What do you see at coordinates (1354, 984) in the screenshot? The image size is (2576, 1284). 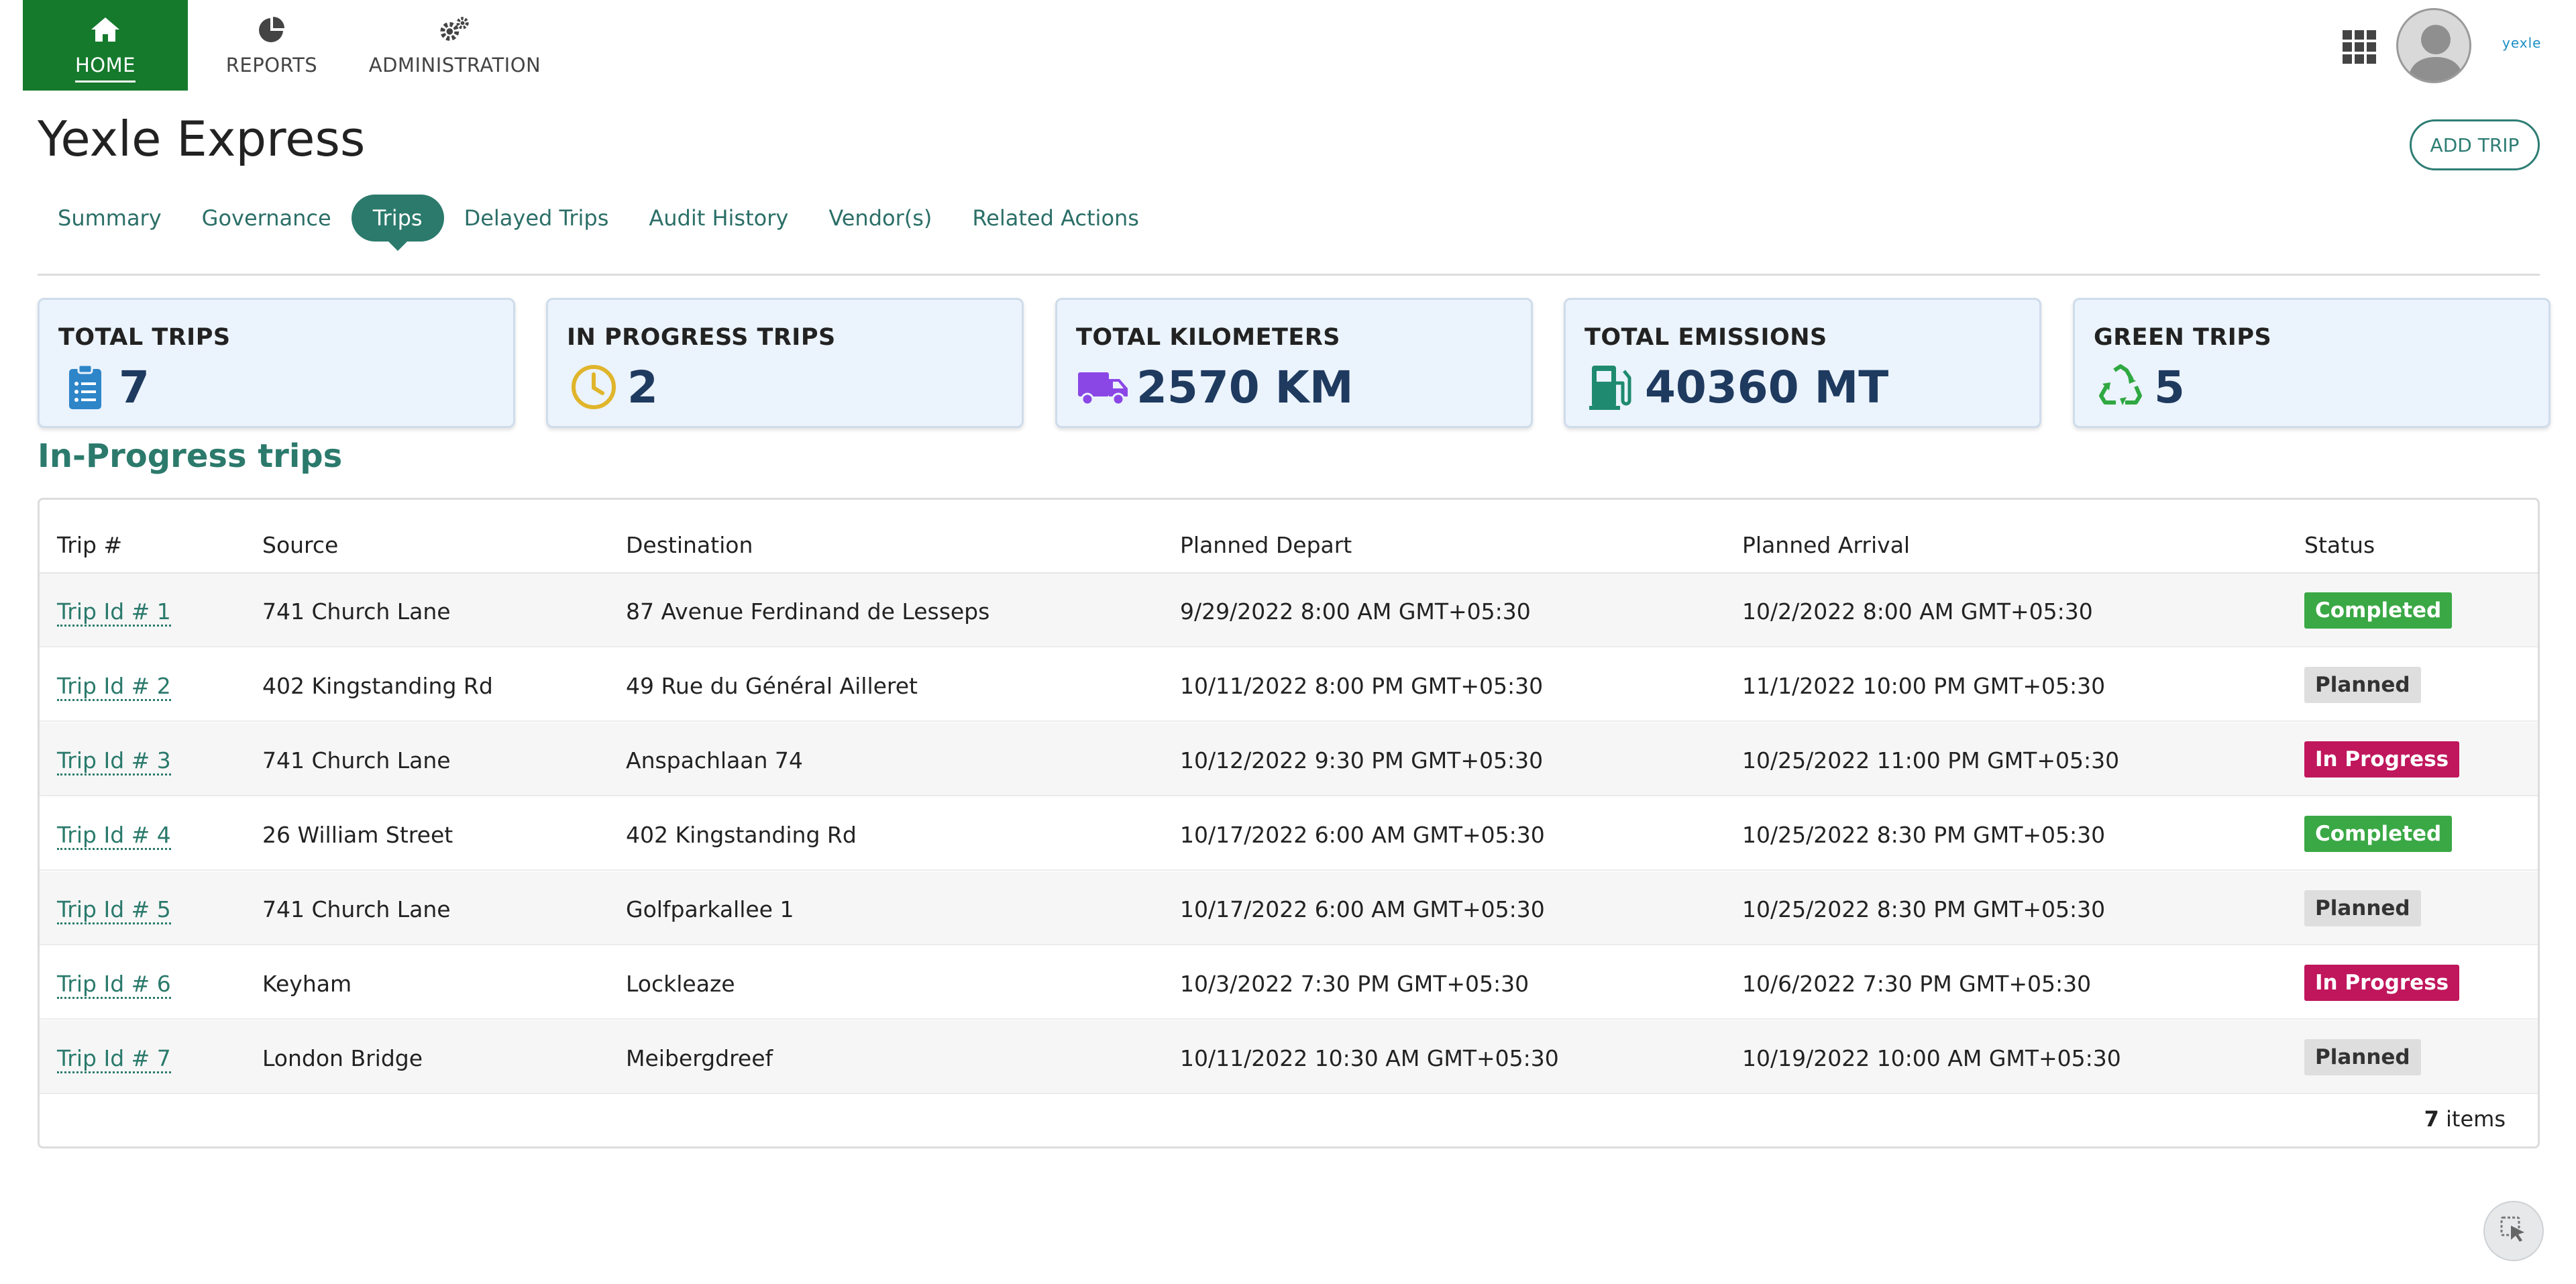 I see `cell-planned-depart: 10/3/2022 7:30 PM GMT+05:30` at bounding box center [1354, 984].